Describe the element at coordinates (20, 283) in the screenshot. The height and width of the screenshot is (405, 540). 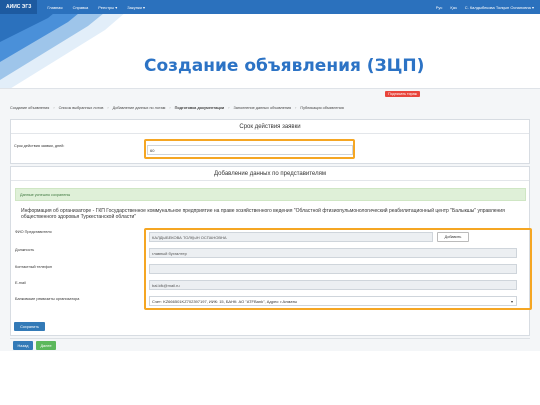
I see `email-label: E-mail` at that location.